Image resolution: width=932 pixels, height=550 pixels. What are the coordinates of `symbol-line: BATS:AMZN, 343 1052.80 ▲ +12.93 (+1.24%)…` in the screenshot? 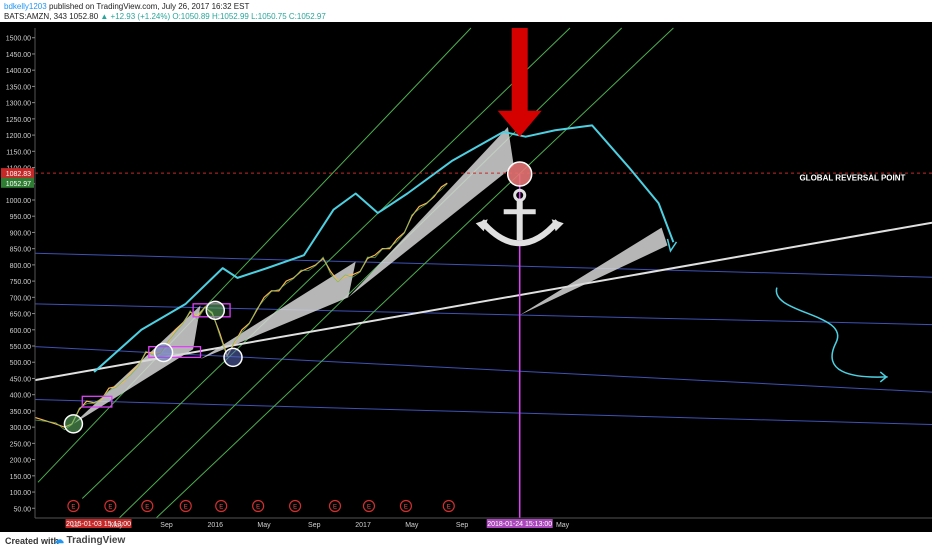 It's located at (165, 16).